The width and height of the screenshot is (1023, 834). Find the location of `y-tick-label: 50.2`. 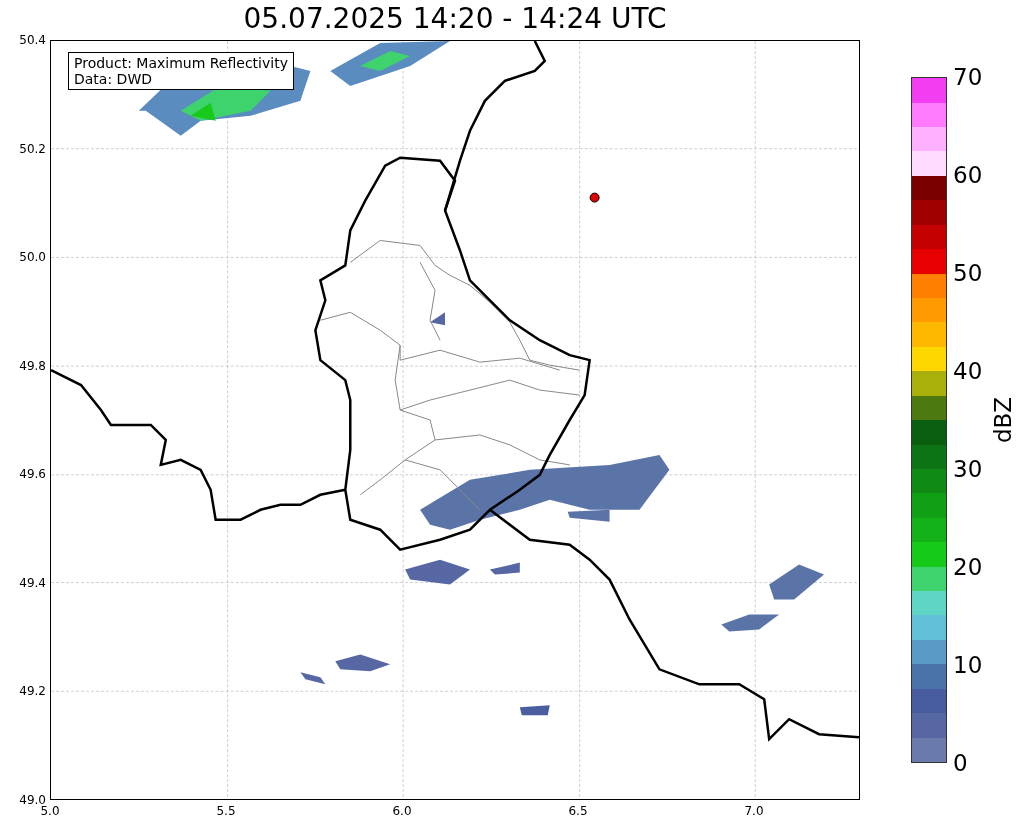

y-tick-label: 50.2 is located at coordinates (32, 148).